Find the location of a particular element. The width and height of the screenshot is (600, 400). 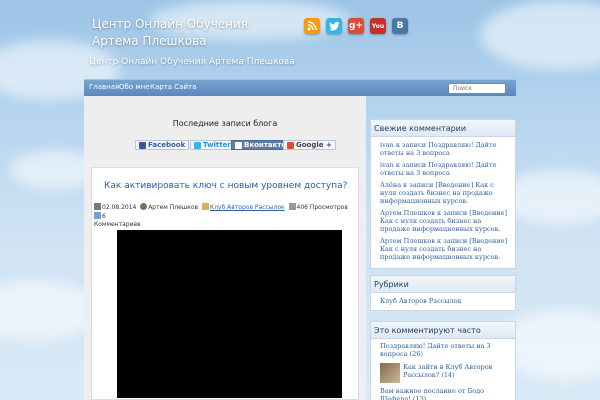

comments-icon is located at coordinates (97, 215).